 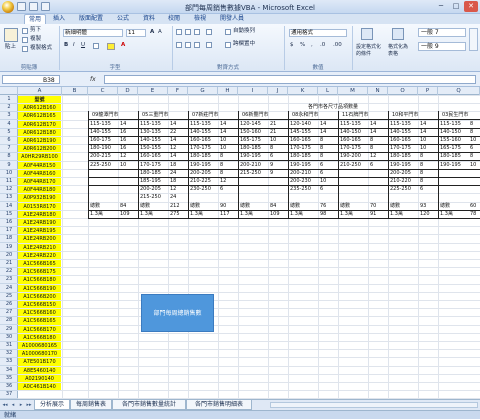 I want to click on column-header: M, so click(x=353, y=91).